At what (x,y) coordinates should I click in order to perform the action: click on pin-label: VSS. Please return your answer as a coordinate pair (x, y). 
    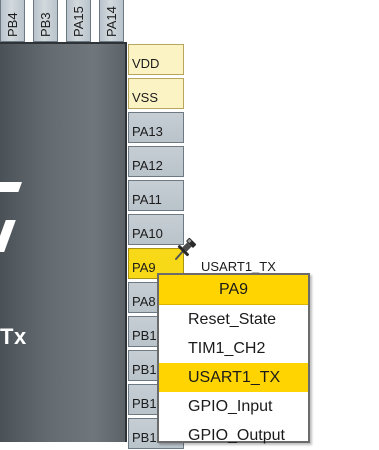
    Looking at the image, I should click on (145, 97).